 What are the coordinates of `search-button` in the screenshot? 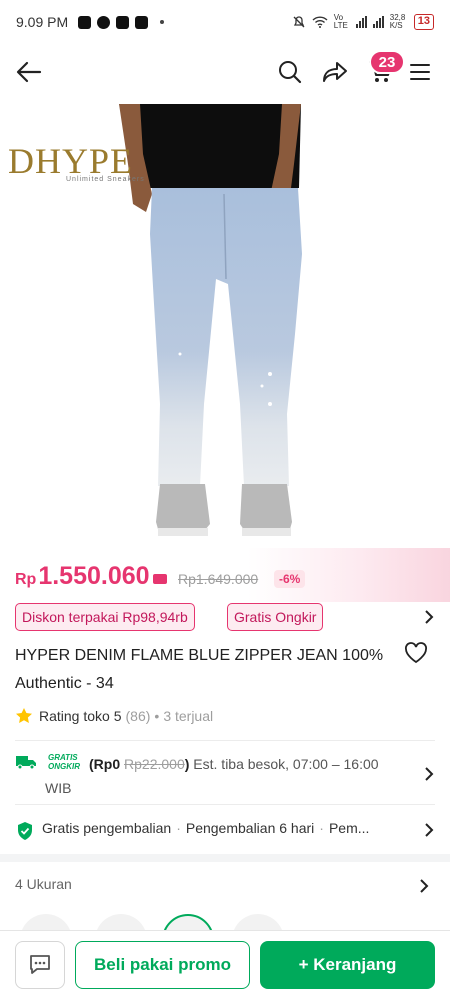 It's located at (290, 72).